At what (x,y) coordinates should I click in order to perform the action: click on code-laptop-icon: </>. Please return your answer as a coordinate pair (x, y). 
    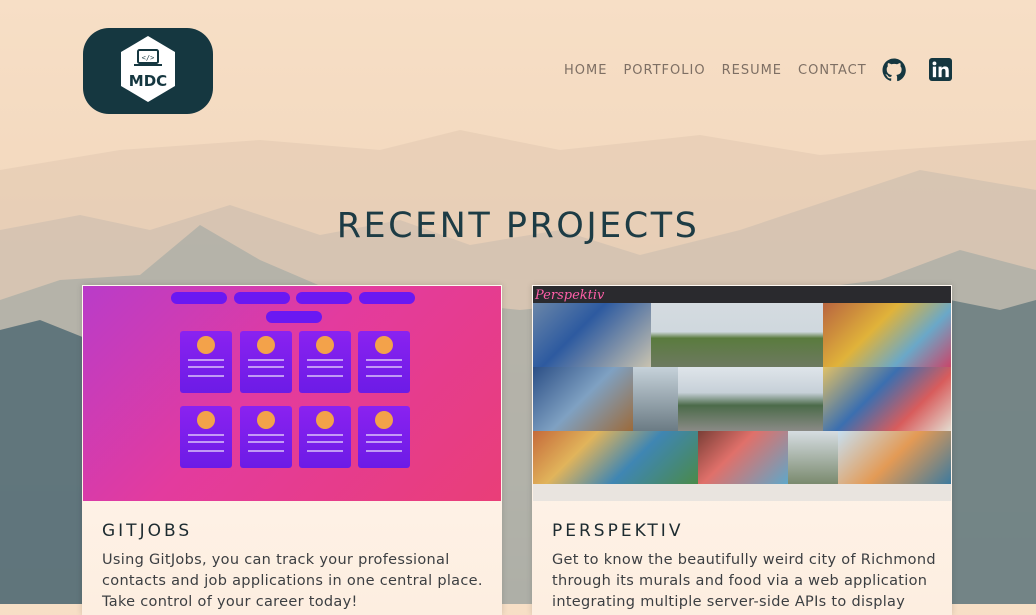
    Looking at the image, I should click on (148, 69).